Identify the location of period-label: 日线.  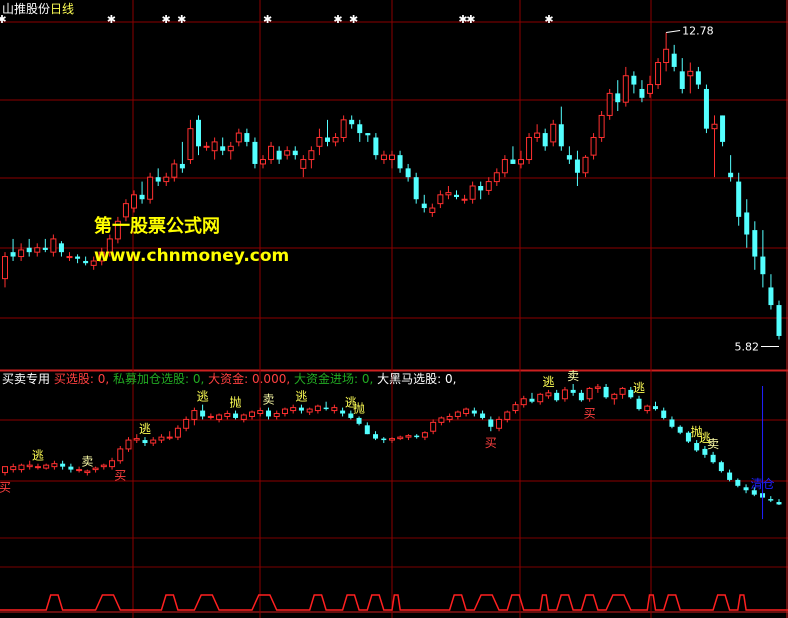
(62, 9).